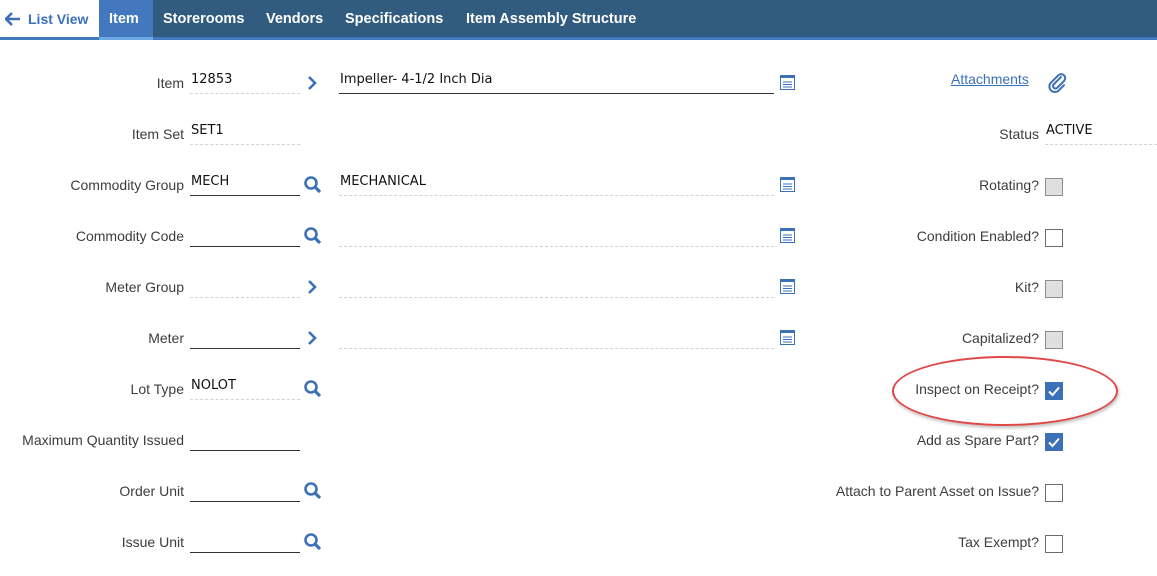 The height and width of the screenshot is (576, 1157). What do you see at coordinates (977, 440) in the screenshot?
I see `add-as-spare-part-label: Add as Spare Part?` at bounding box center [977, 440].